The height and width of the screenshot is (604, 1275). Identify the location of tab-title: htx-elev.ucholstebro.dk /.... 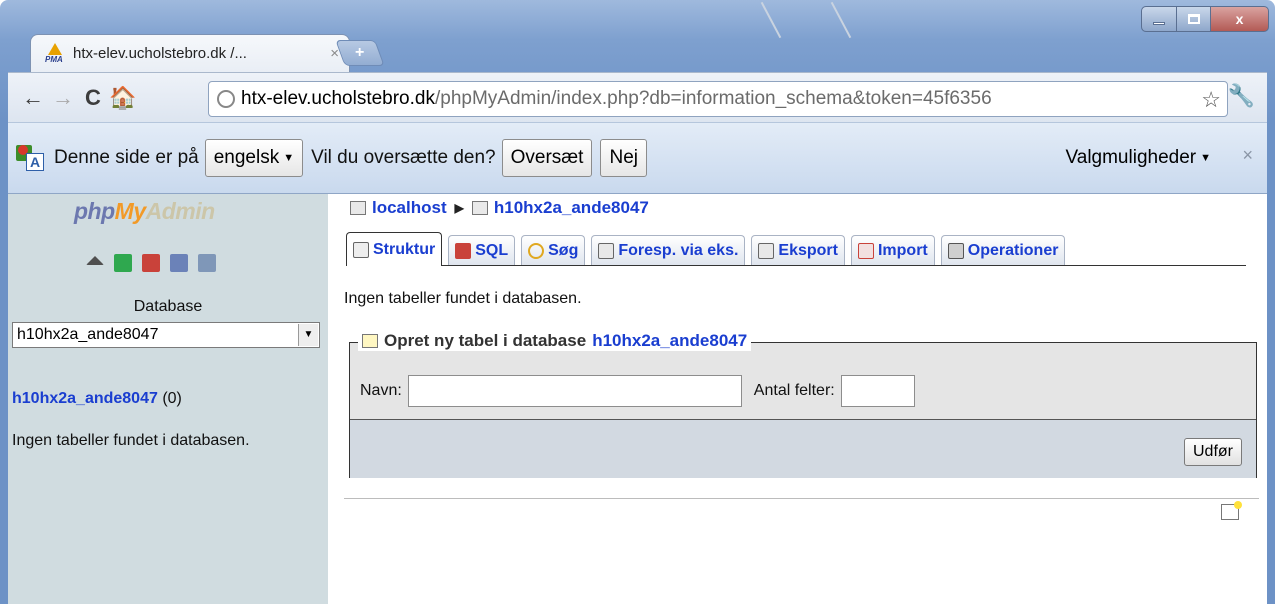
(160, 53).